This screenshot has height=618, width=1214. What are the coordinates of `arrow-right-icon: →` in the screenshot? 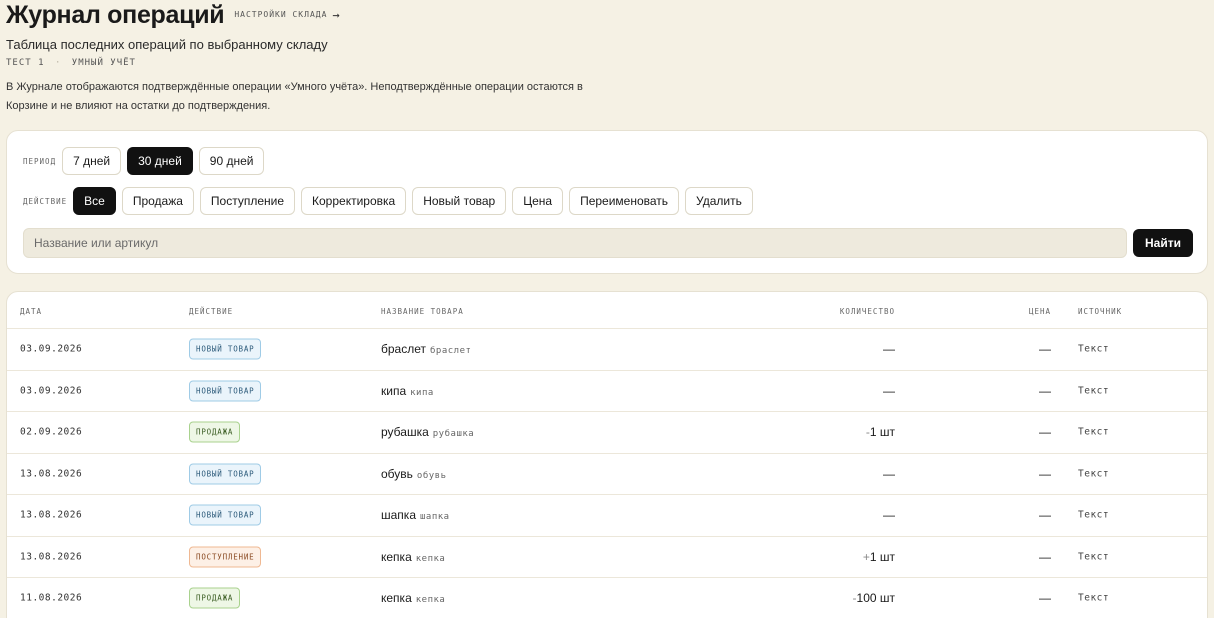 It's located at (336, 14).